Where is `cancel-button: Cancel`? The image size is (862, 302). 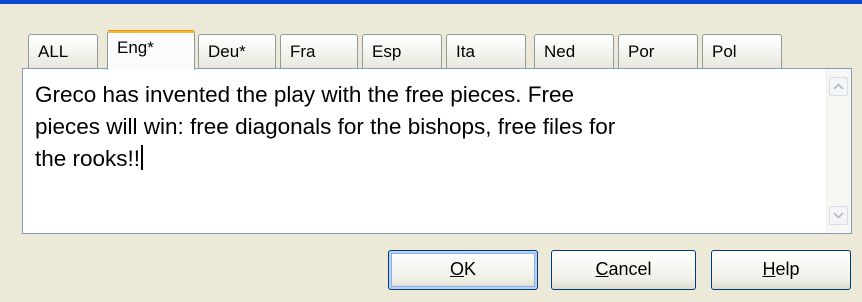 cancel-button: Cancel is located at coordinates (623, 270).